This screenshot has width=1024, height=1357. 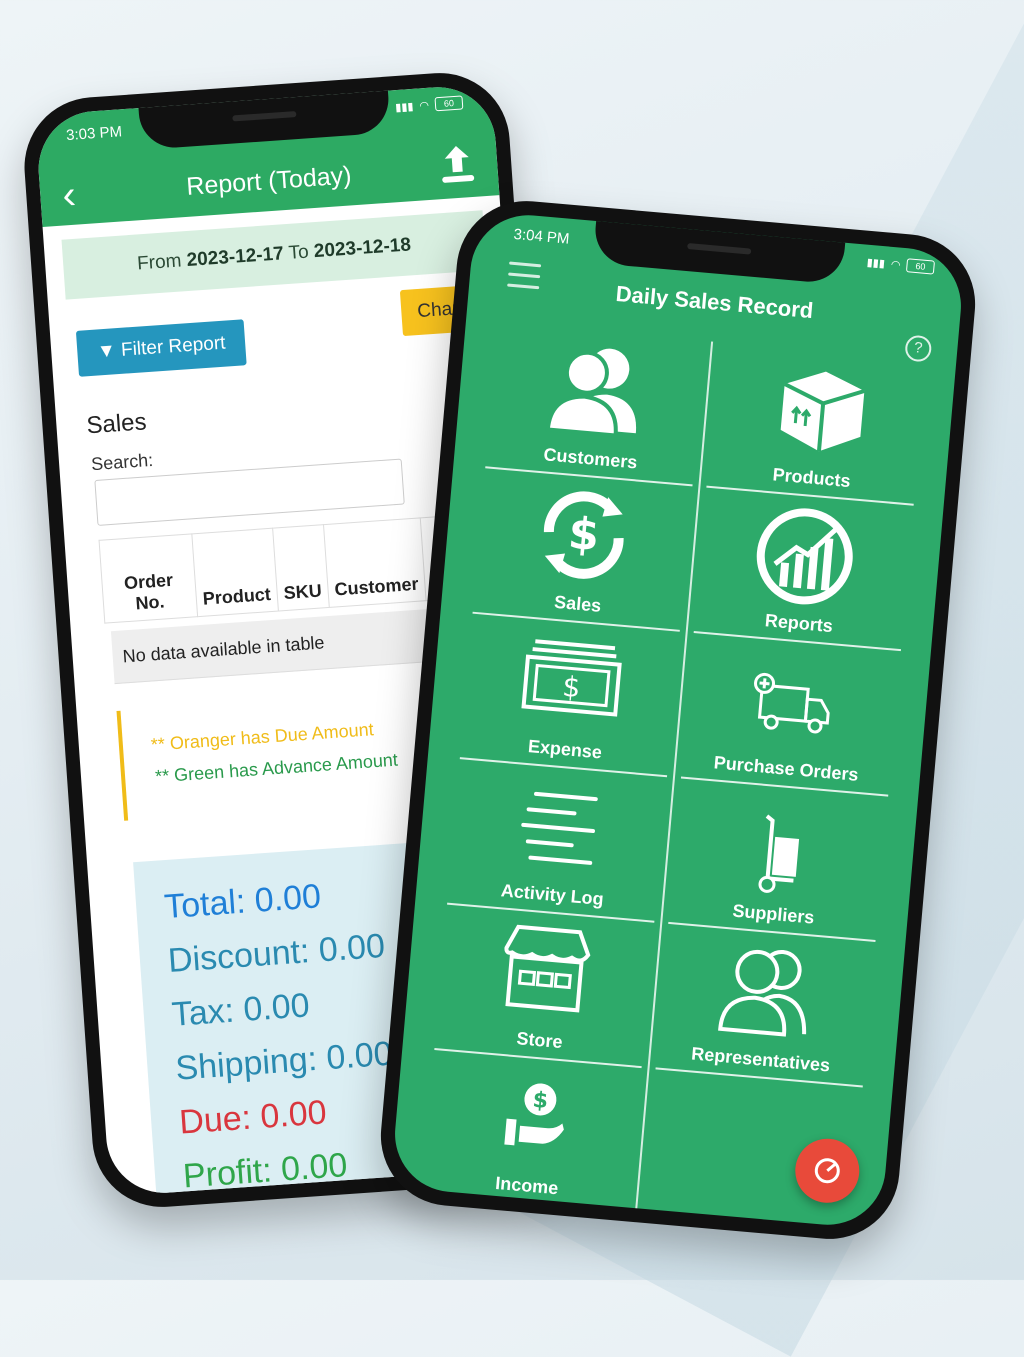 What do you see at coordinates (262, 737) in the screenshot?
I see `legend-due: ** Oranger has Due Amount` at bounding box center [262, 737].